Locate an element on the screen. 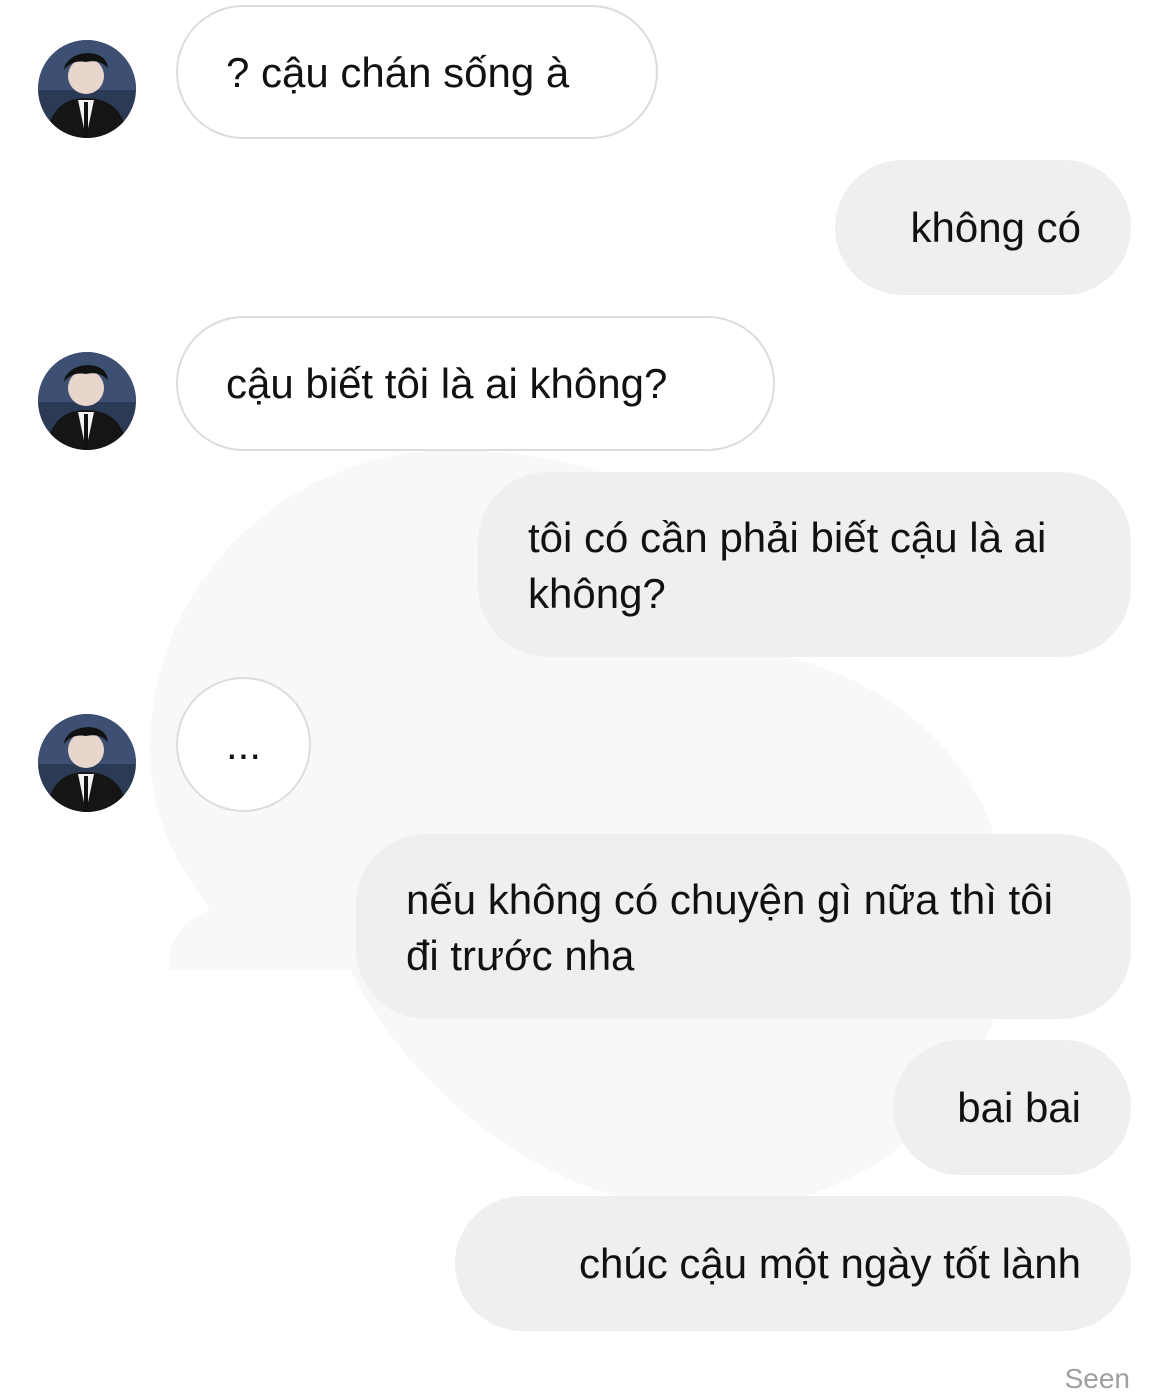 Image resolution: width=1170 pixels, height=1396 pixels. message-text: chúc cậu một ngày tốt lành is located at coordinates (830, 1263).